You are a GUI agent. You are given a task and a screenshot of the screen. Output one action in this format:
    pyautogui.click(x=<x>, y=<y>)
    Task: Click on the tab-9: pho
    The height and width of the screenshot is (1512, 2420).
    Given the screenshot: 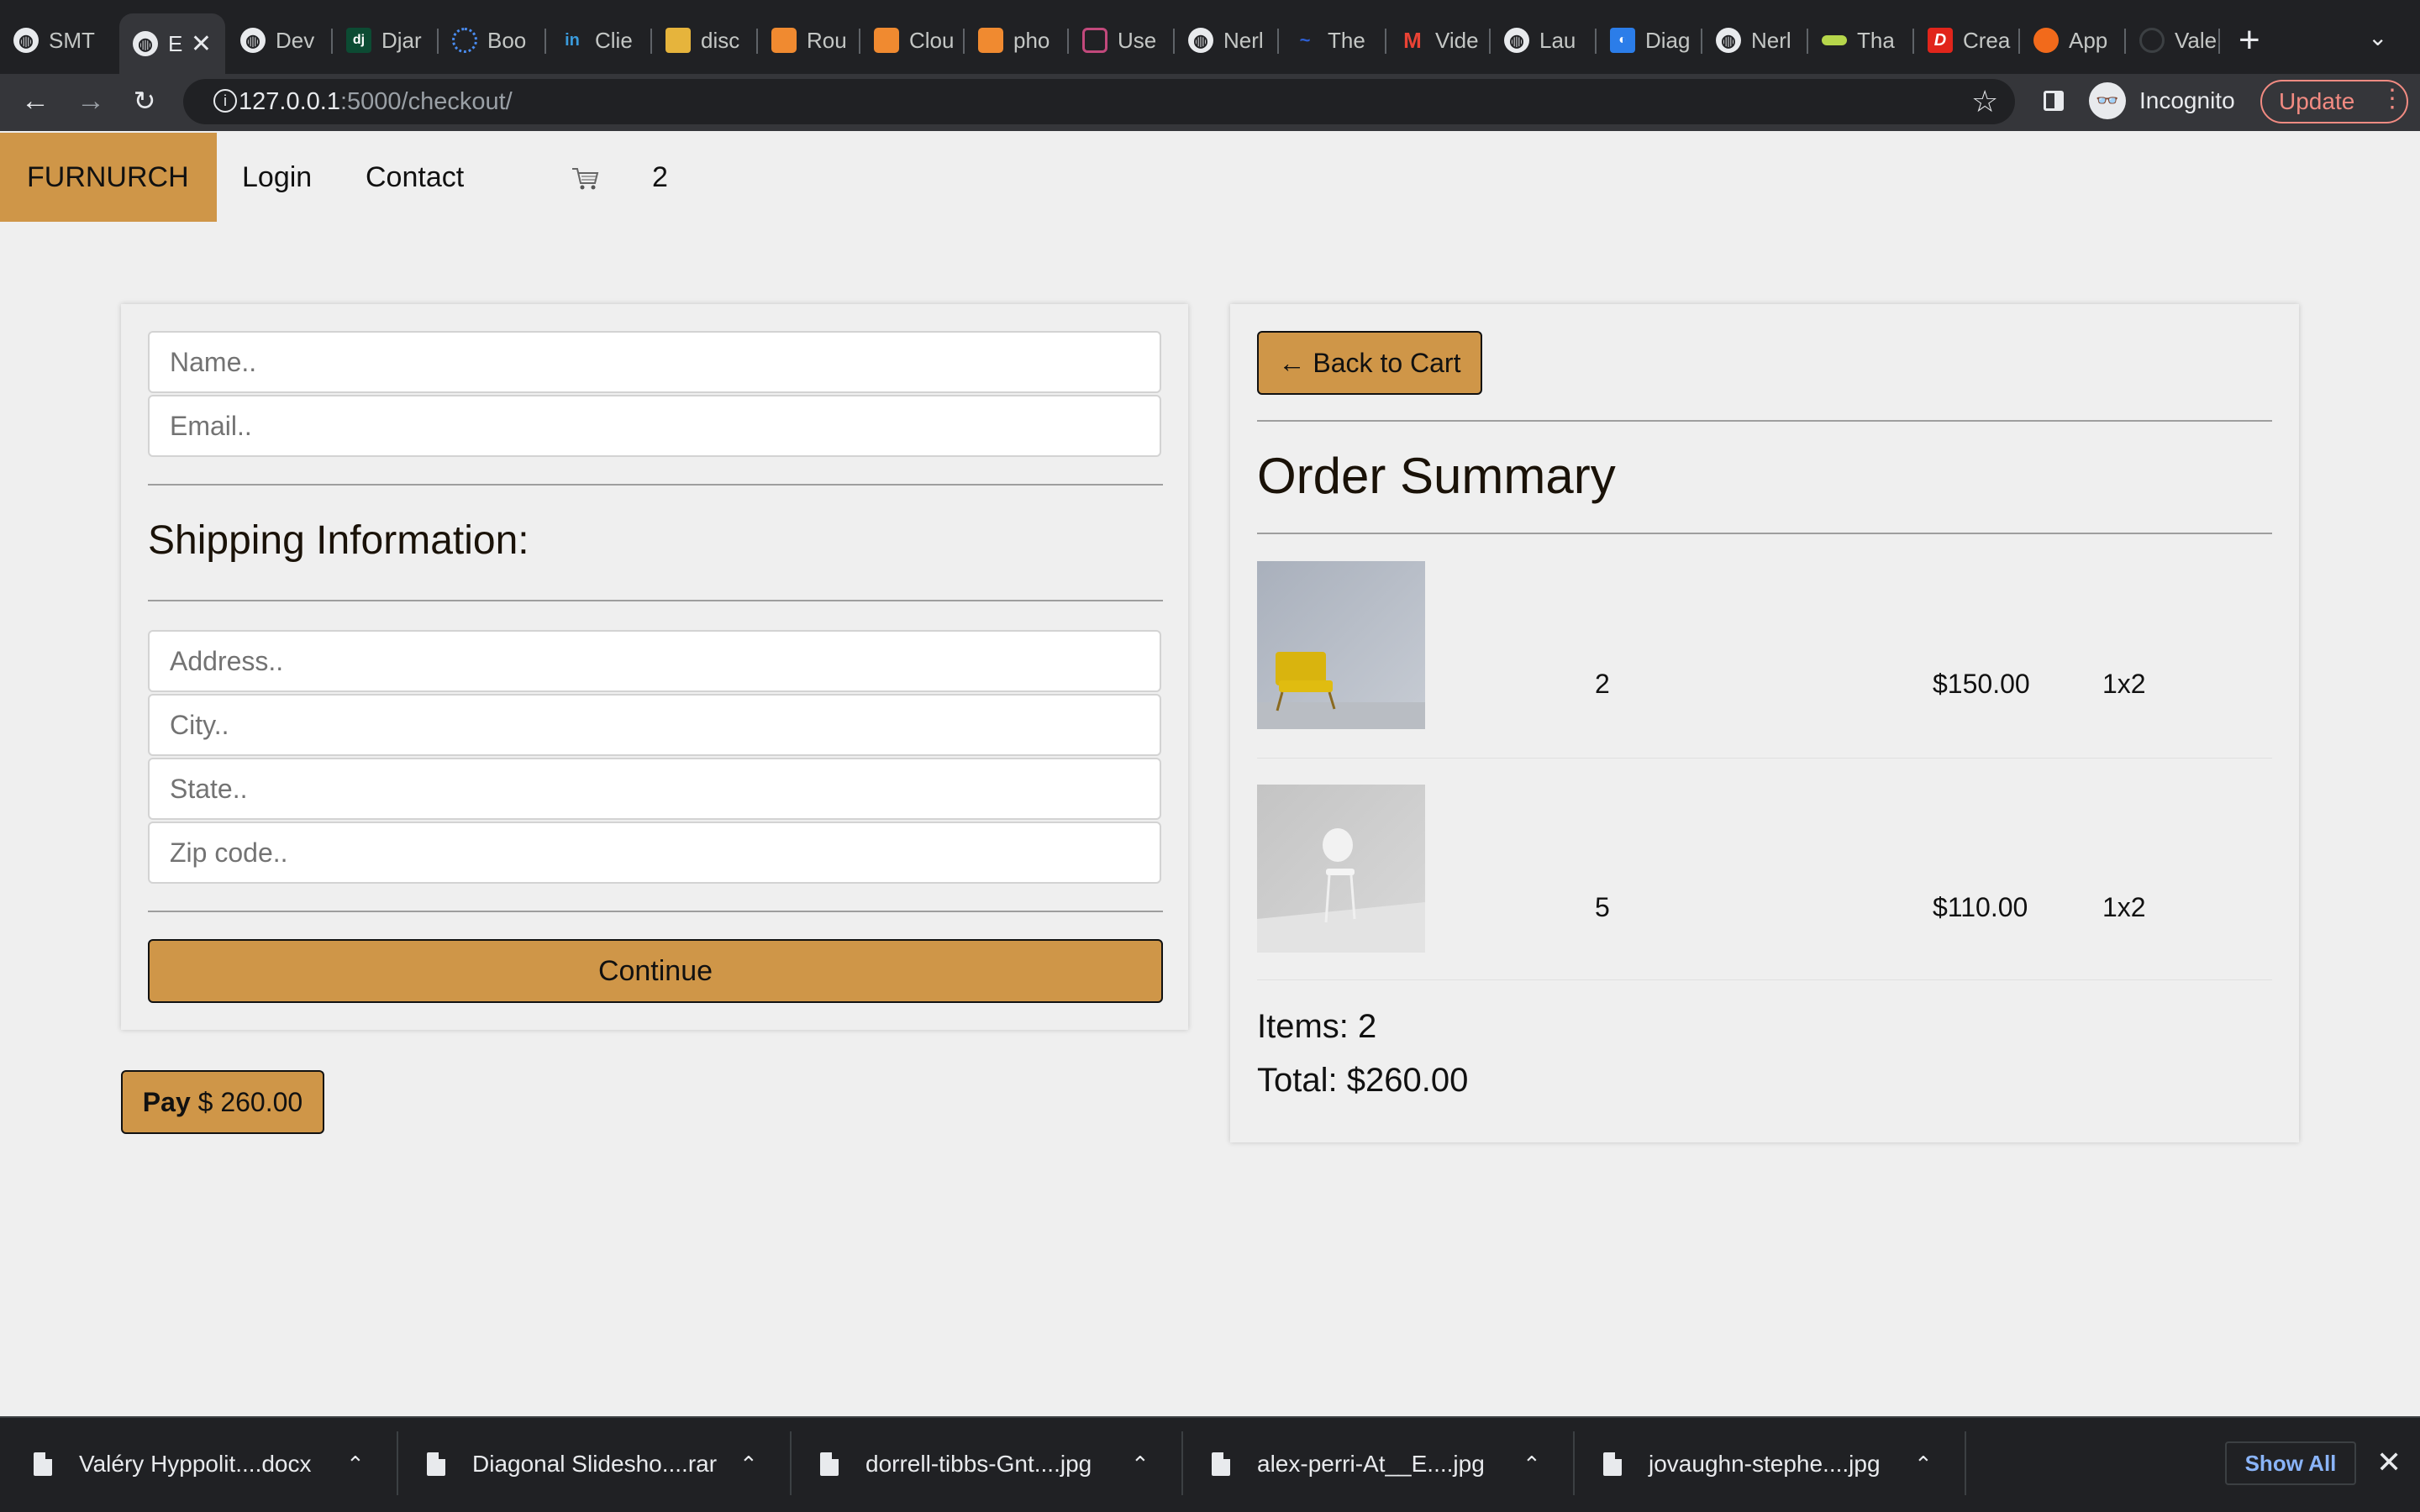 What is the action you would take?
    pyautogui.click(x=1017, y=40)
    